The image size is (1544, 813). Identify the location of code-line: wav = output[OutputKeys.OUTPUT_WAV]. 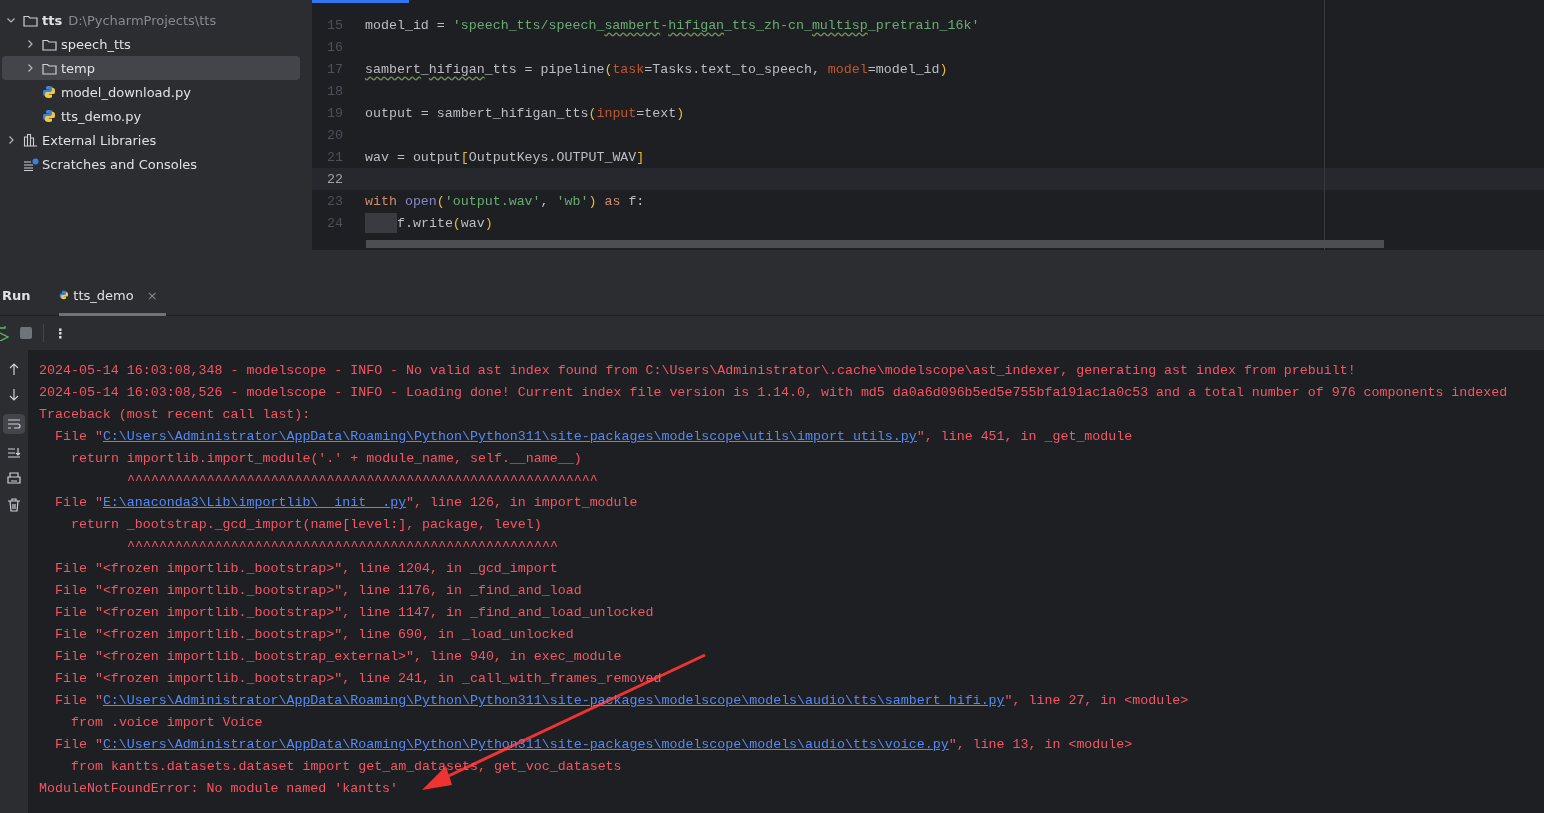
(505, 157).